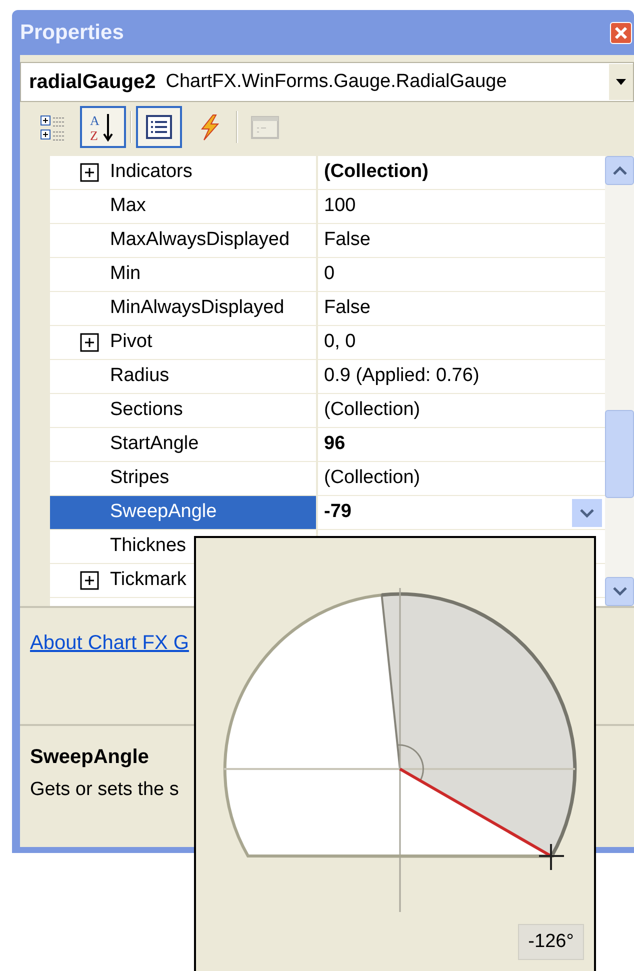 The height and width of the screenshot is (971, 634). What do you see at coordinates (94, 135) in the screenshot?
I see `sort-letter: Z` at bounding box center [94, 135].